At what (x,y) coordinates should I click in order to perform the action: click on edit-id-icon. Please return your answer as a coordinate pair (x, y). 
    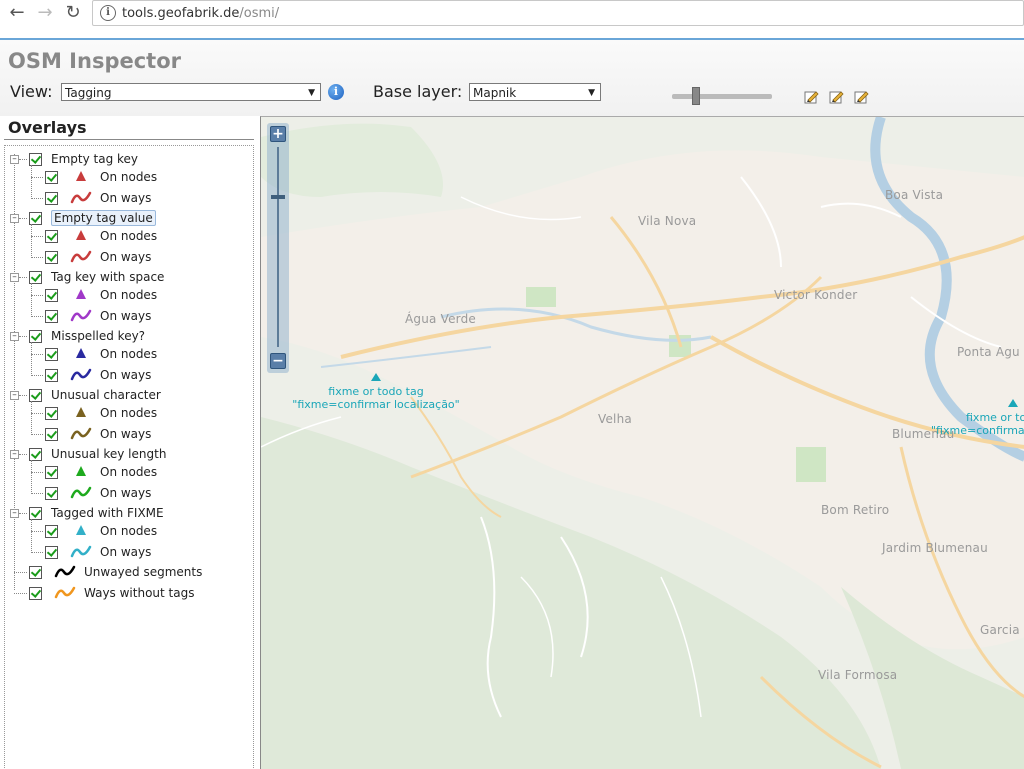
    Looking at the image, I should click on (861, 96).